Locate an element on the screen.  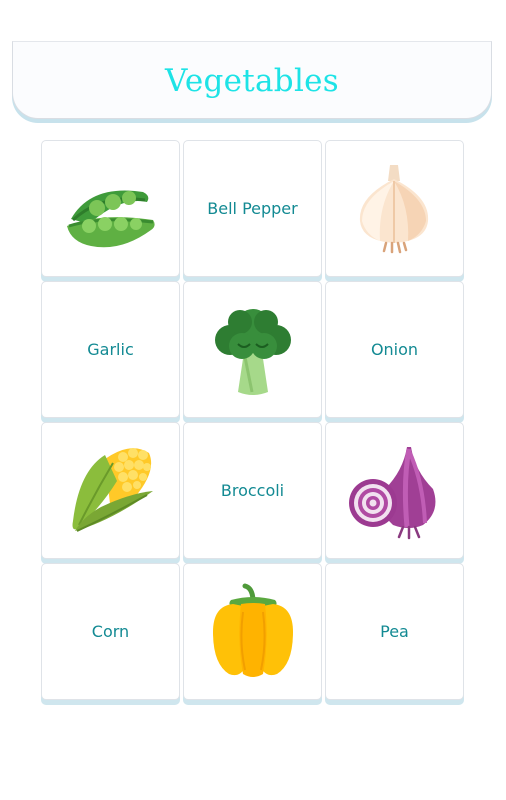
card-onion-word: Onion is located at coordinates (394, 349).